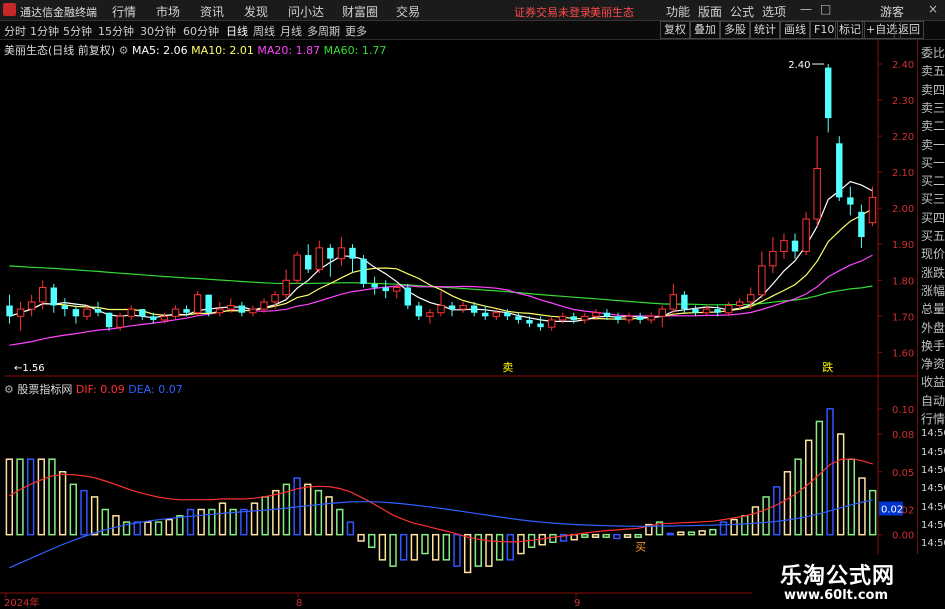  Describe the element at coordinates (742, 11) in the screenshot. I see `menu-item-formula: 公式` at that location.